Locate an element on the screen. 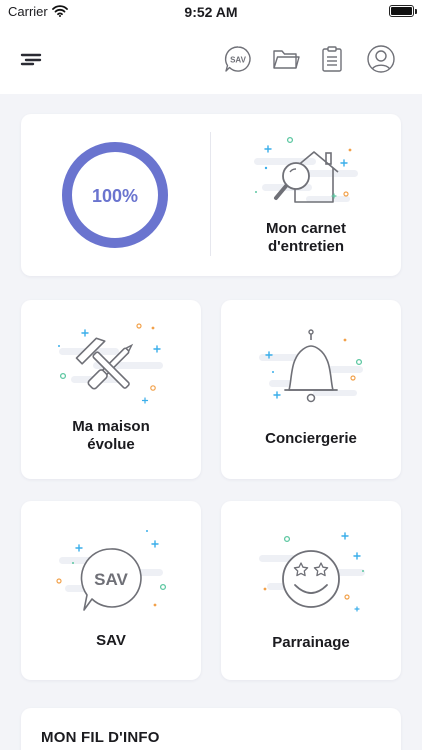 This screenshot has height=750, width=422. menu-button is located at coordinates (31, 59).